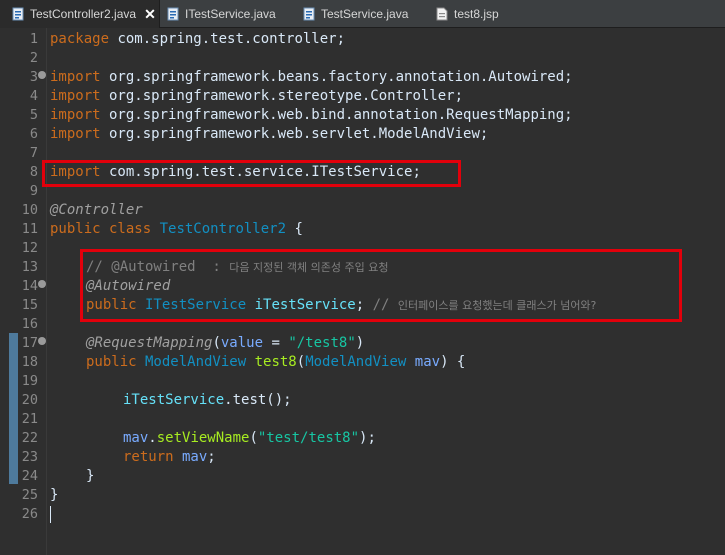 The width and height of the screenshot is (725, 555). Describe the element at coordinates (33, 153) in the screenshot. I see `line-number: 7` at that location.